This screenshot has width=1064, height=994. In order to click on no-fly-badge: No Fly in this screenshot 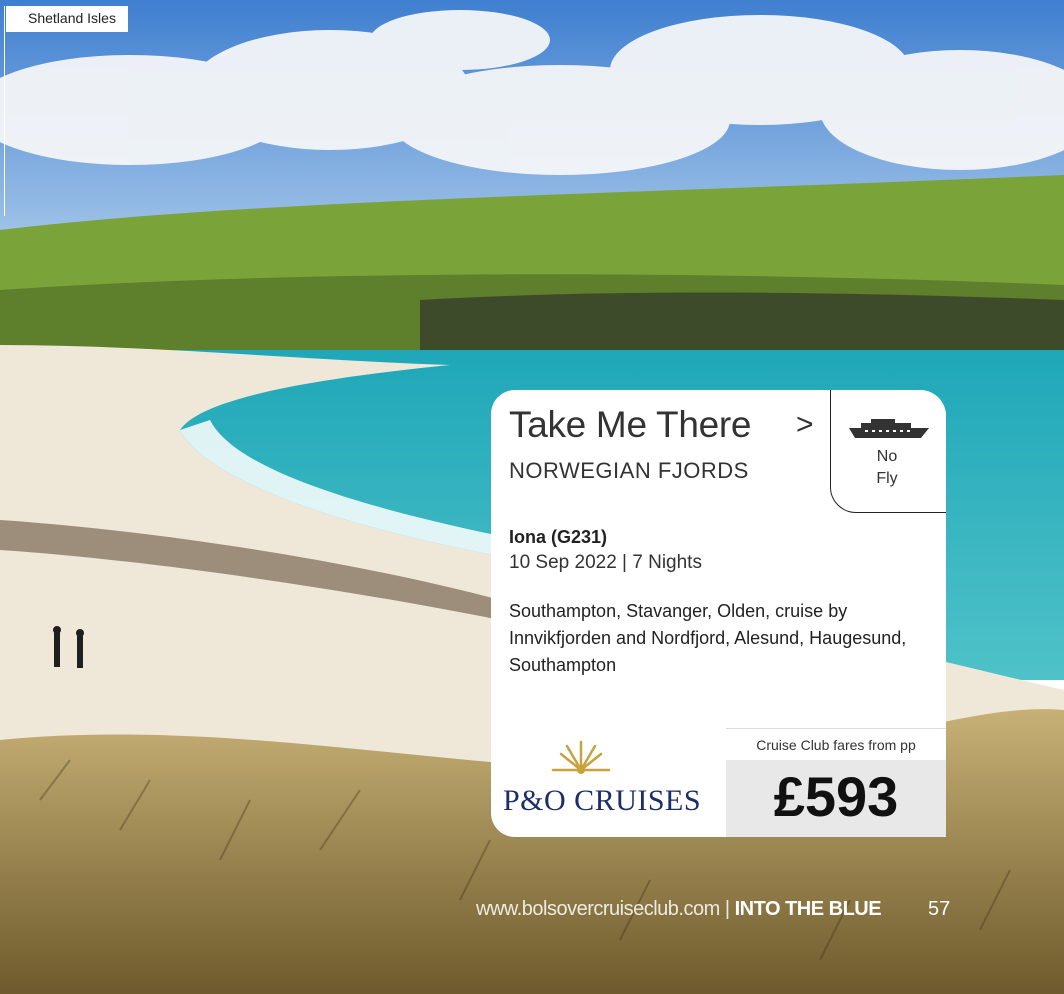, I will do `click(888, 451)`.